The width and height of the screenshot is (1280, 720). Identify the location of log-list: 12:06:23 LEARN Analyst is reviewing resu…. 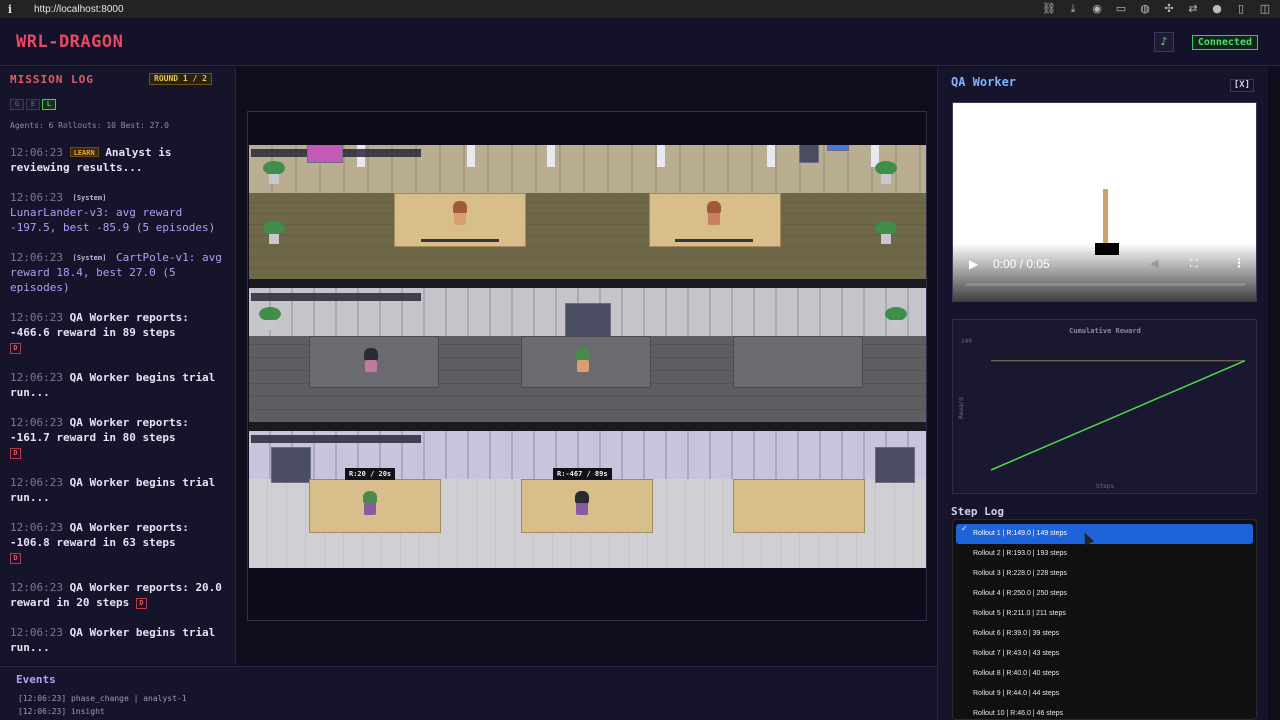
(118, 405).